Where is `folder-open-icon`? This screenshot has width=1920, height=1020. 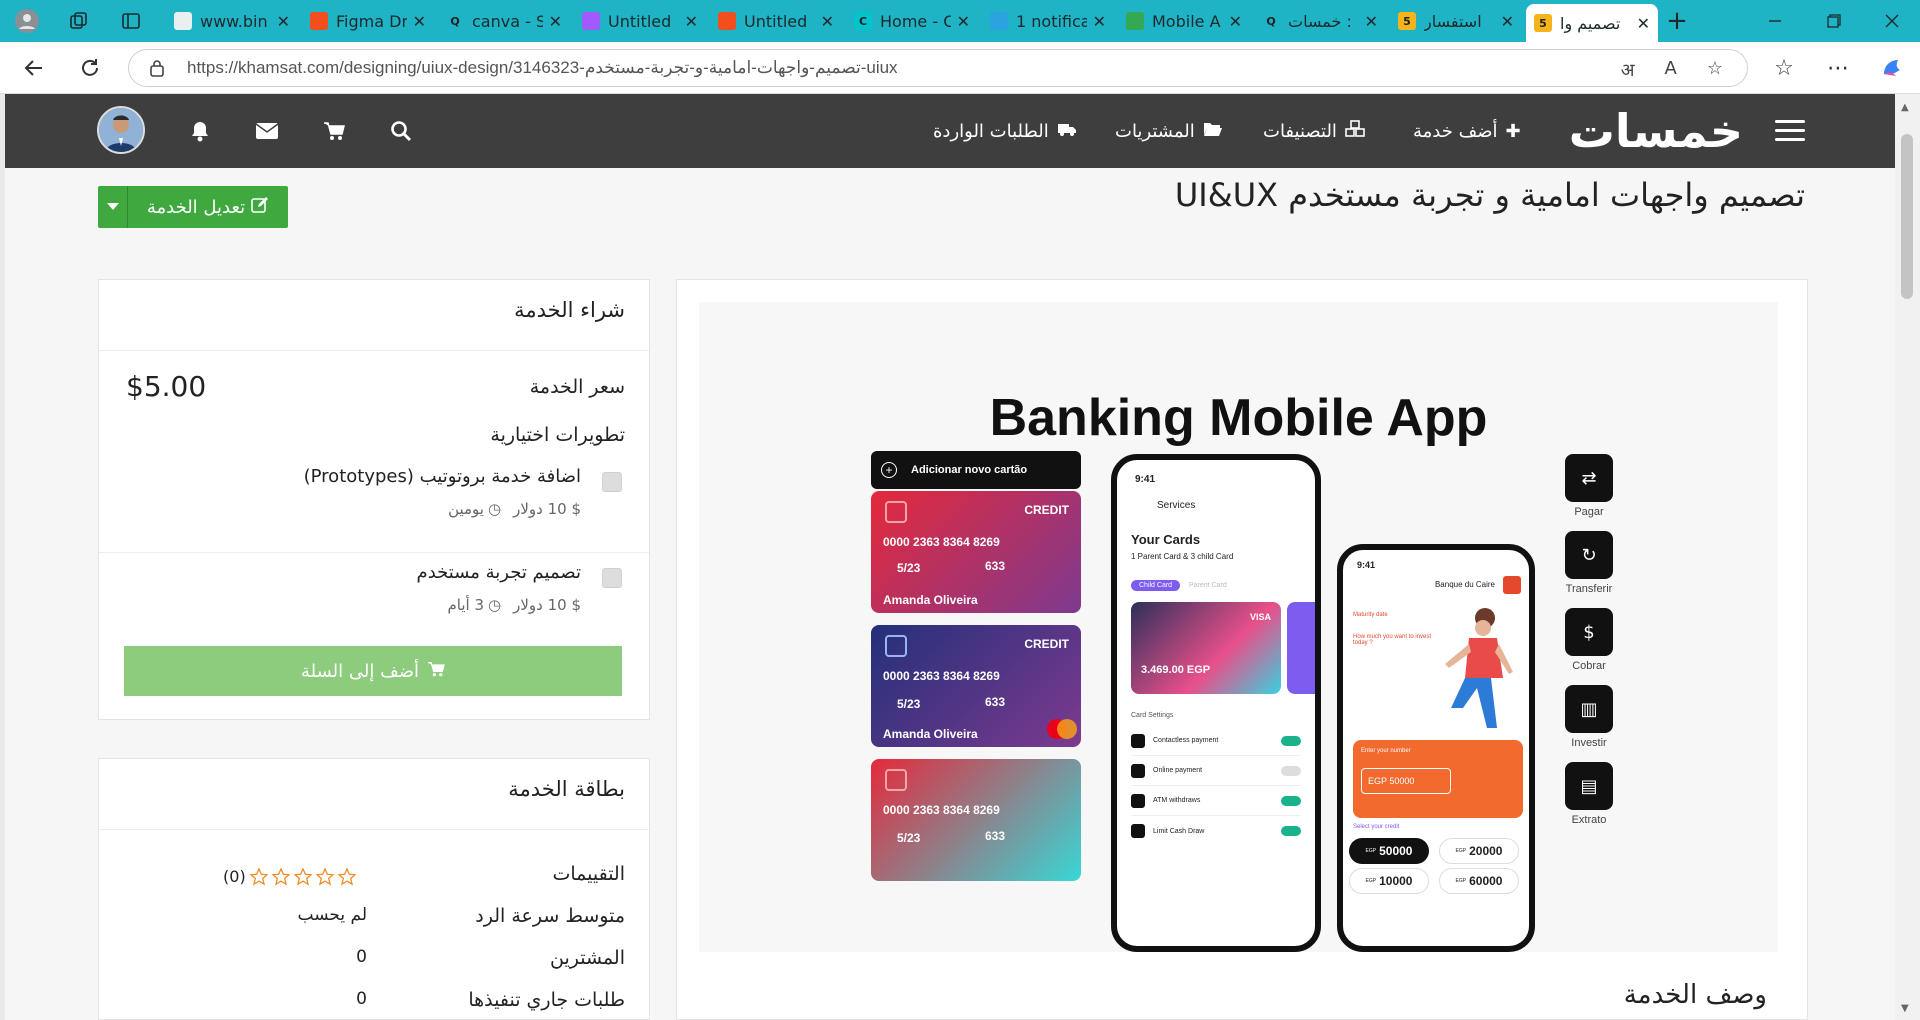 folder-open-icon is located at coordinates (1213, 131).